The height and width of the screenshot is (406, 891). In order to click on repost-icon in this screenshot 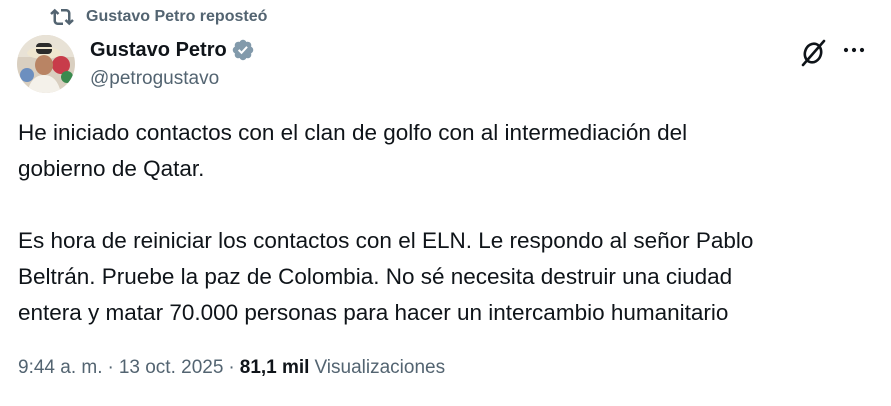, I will do `click(62, 17)`.